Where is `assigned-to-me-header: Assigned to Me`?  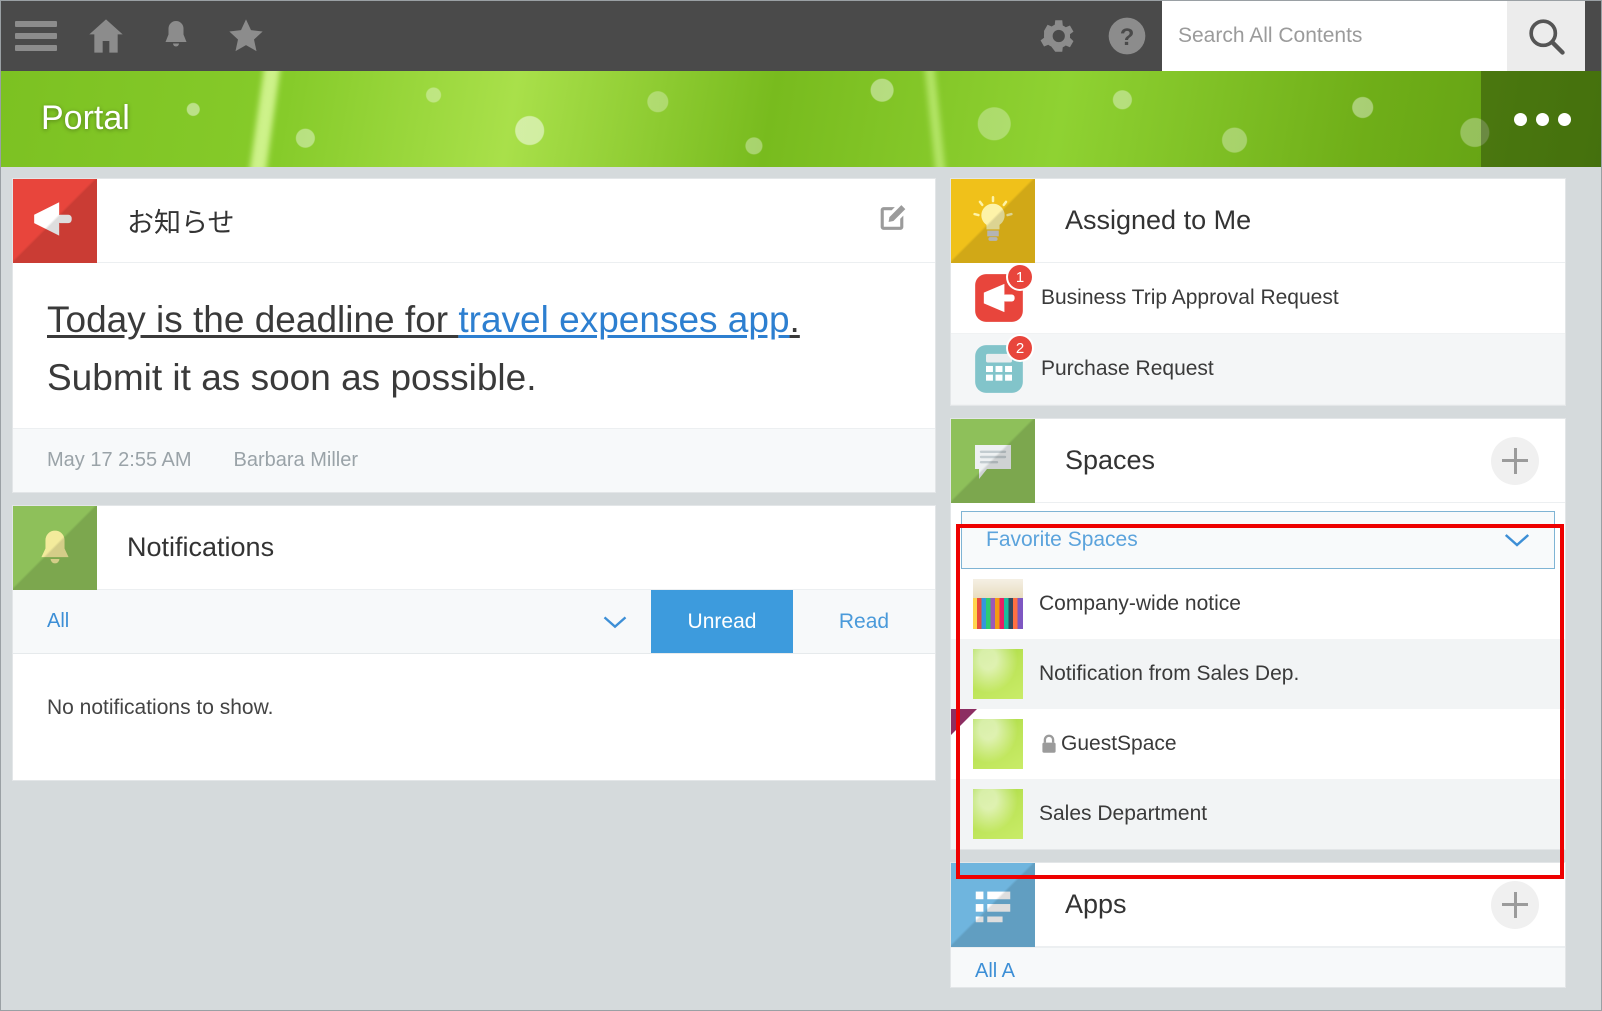 assigned-to-me-header: Assigned to Me is located at coordinates (1258, 220).